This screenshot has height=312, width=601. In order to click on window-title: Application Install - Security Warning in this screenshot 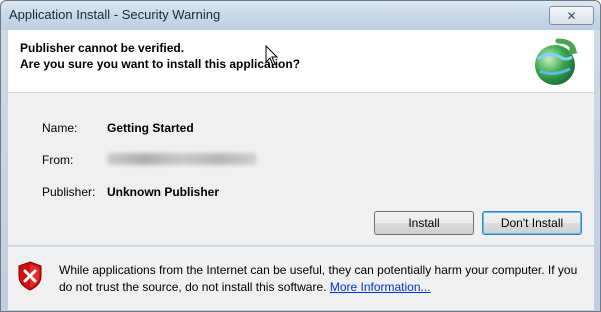, I will do `click(115, 14)`.